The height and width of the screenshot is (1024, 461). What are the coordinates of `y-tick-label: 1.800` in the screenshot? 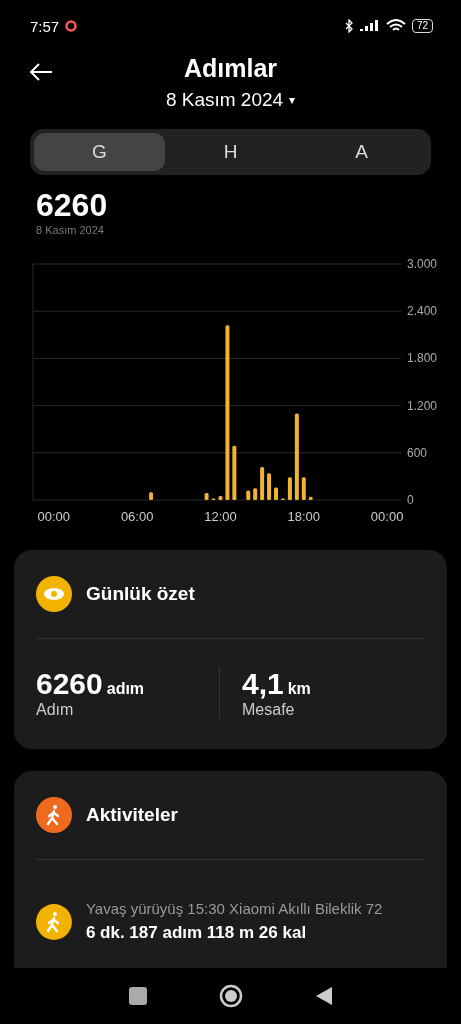 It's located at (422, 358).